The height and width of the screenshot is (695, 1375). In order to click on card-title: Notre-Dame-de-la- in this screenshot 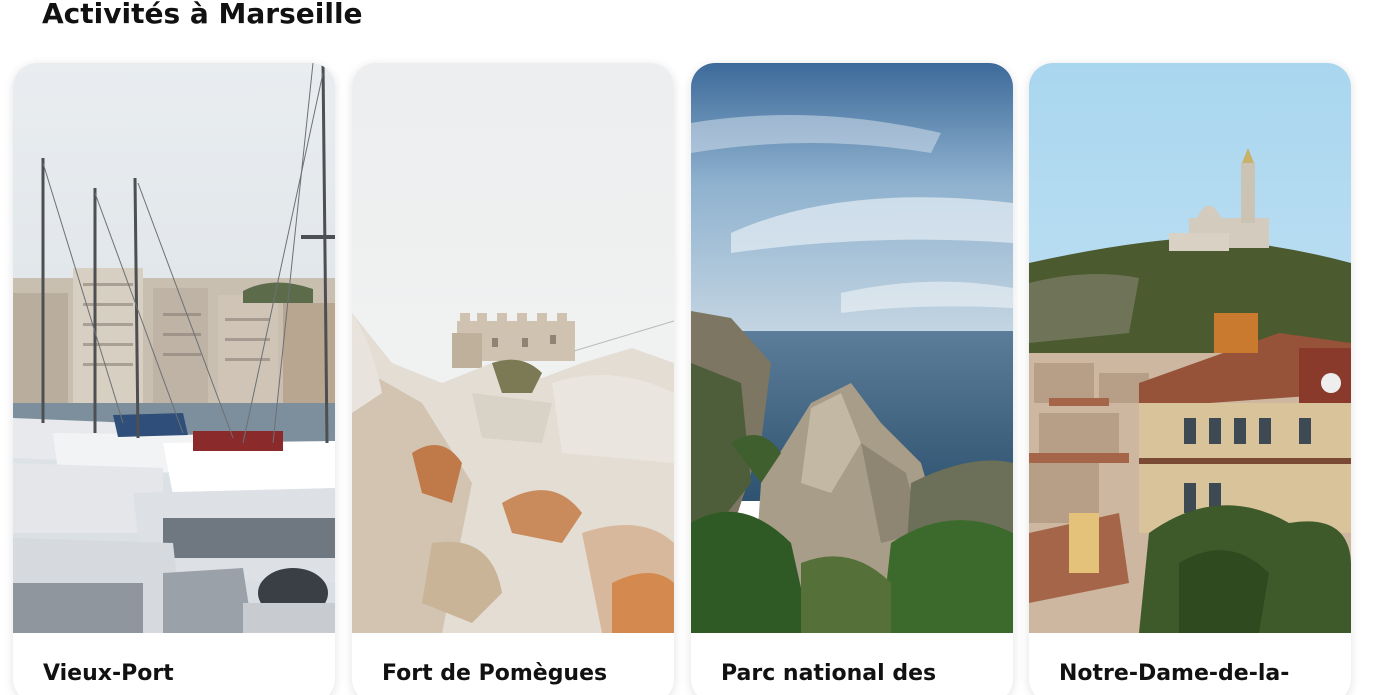, I will do `click(1174, 673)`.